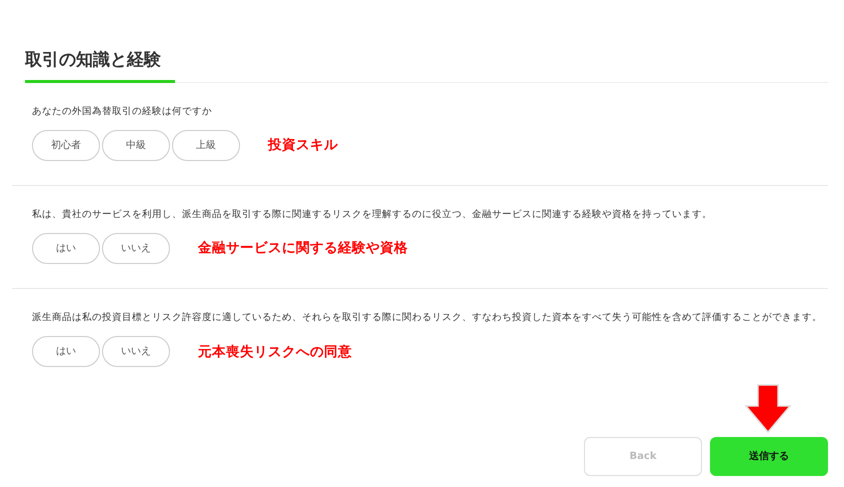 This screenshot has width=844, height=487. What do you see at coordinates (303, 146) in the screenshot?
I see `annotation-label: 投資スキル` at bounding box center [303, 146].